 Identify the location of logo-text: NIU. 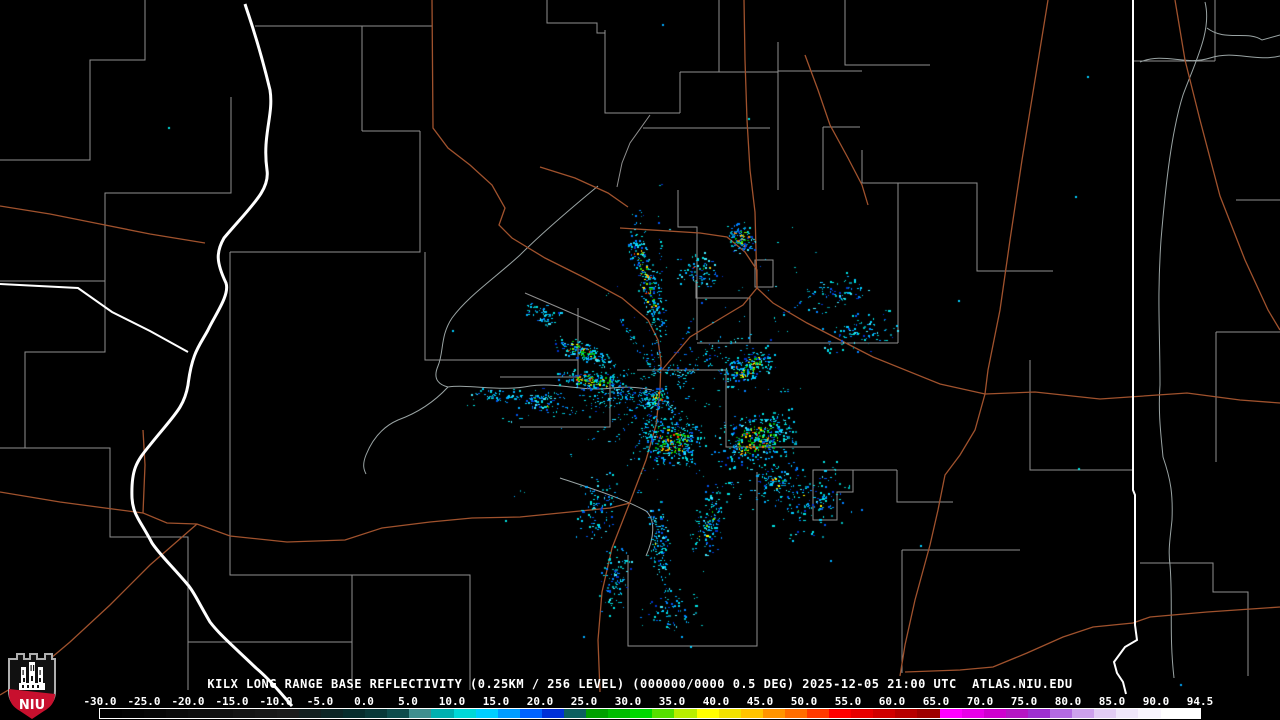
(32, 705).